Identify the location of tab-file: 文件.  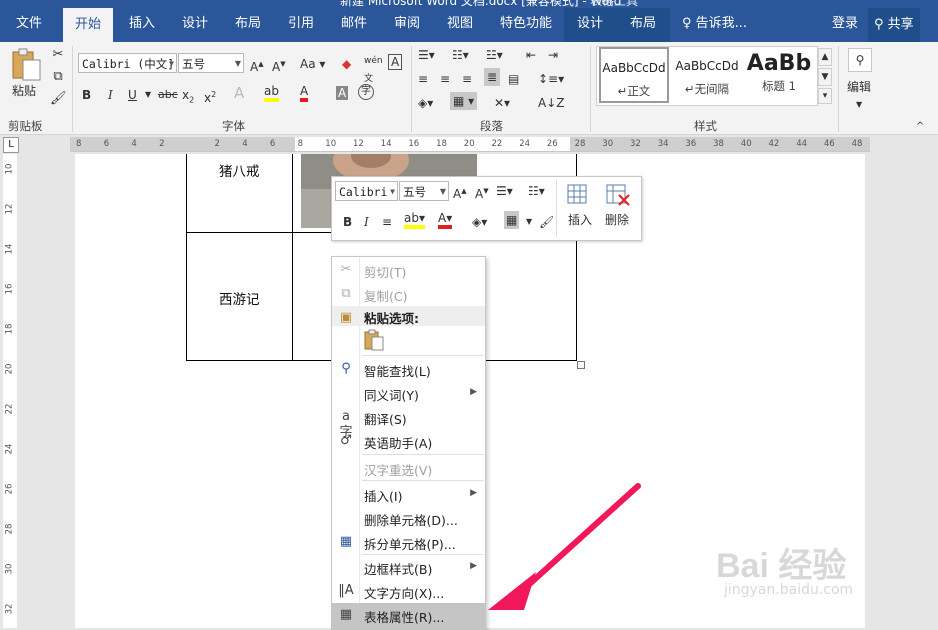
(29, 21).